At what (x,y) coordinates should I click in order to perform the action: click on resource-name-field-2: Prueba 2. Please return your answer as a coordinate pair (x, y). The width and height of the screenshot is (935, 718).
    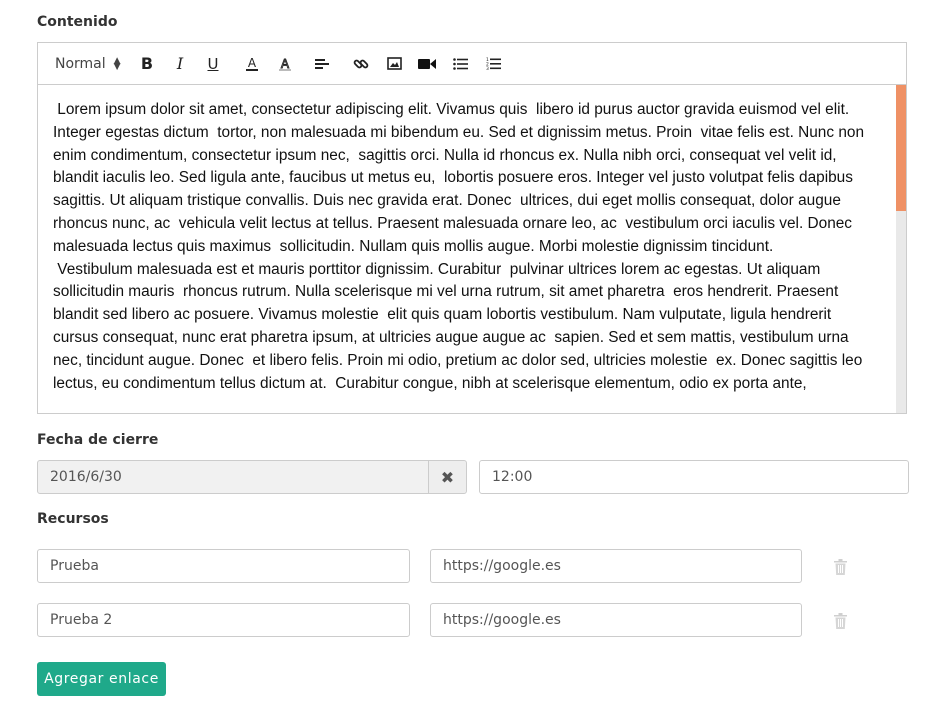
    Looking at the image, I should click on (223, 620).